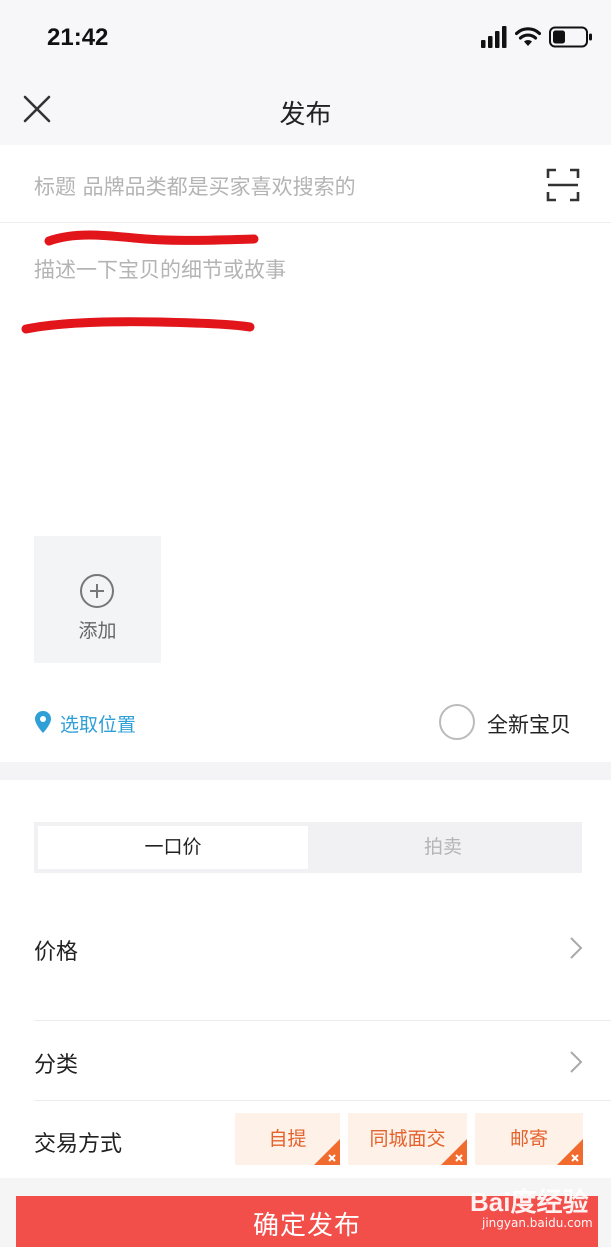 Image resolution: width=611 pixels, height=1247 pixels. What do you see at coordinates (528, 36) in the screenshot?
I see `wifi-icon` at bounding box center [528, 36].